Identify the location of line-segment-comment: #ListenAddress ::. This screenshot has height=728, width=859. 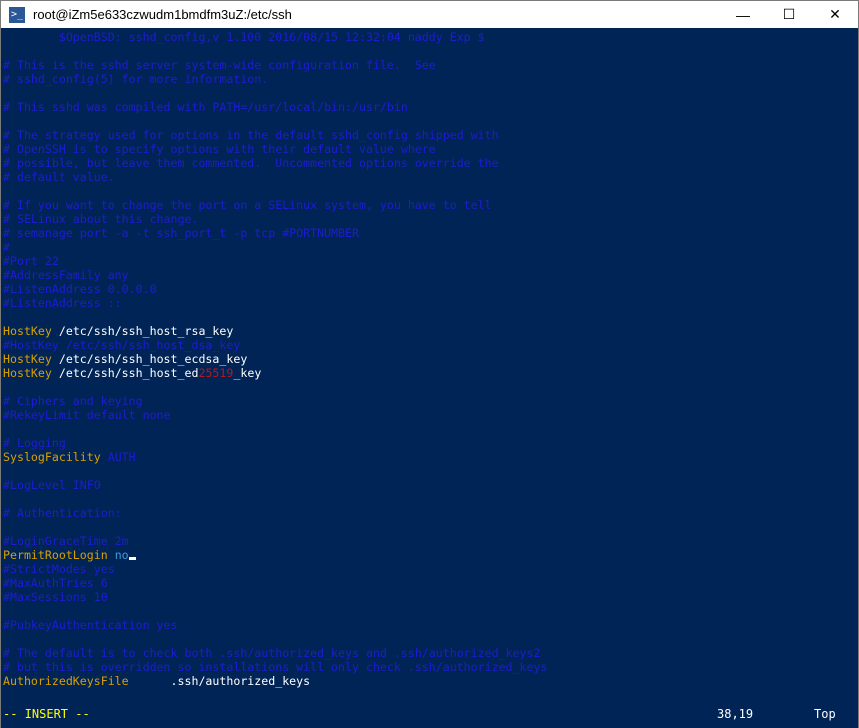
(62, 303).